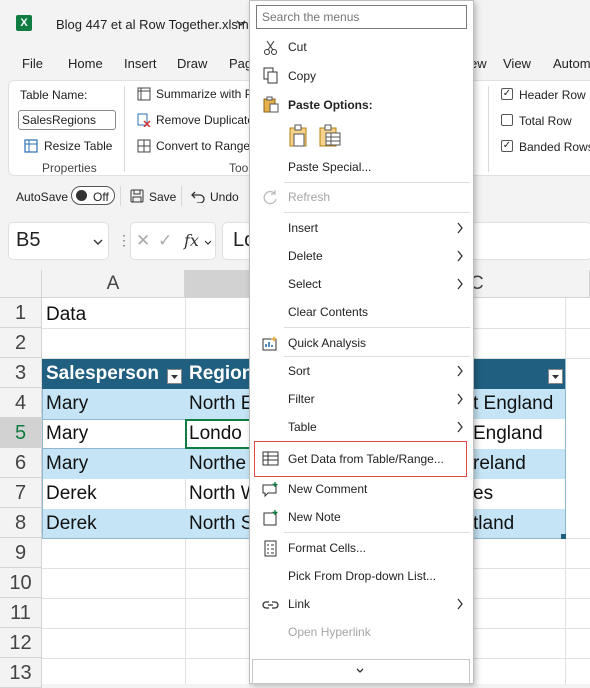 The image size is (590, 688). I want to click on menu-item-link: Link, so click(299, 604).